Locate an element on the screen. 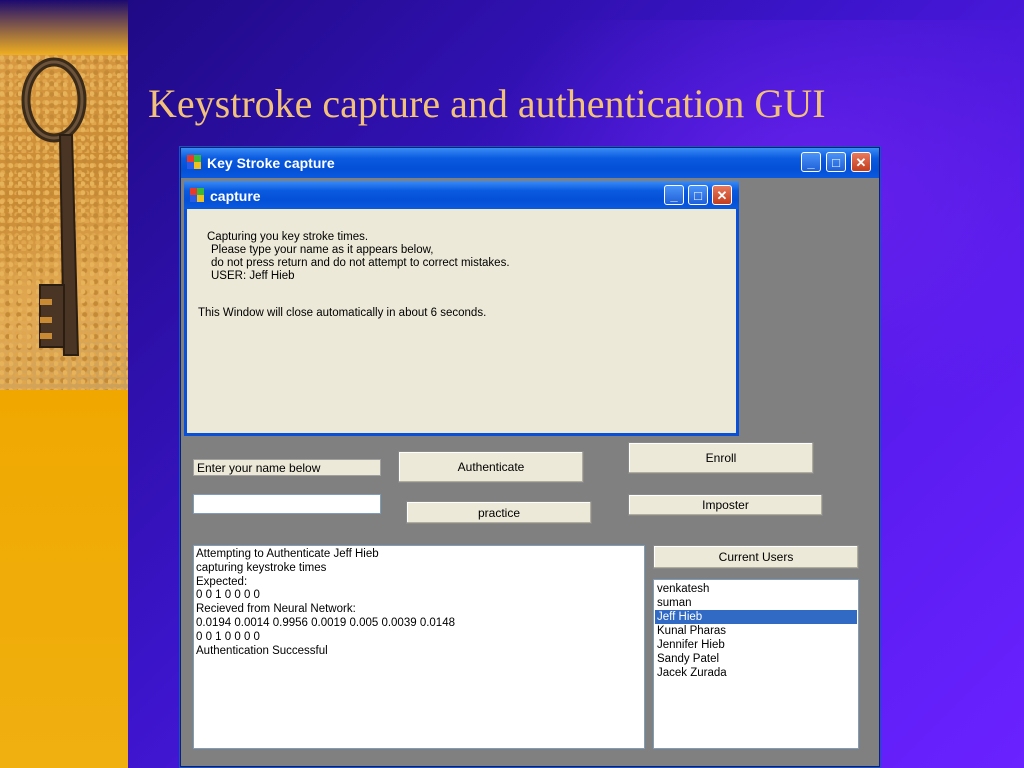 The width and height of the screenshot is (1024, 768). instruction-line: Capturing you key stroke times. is located at coordinates (288, 237).